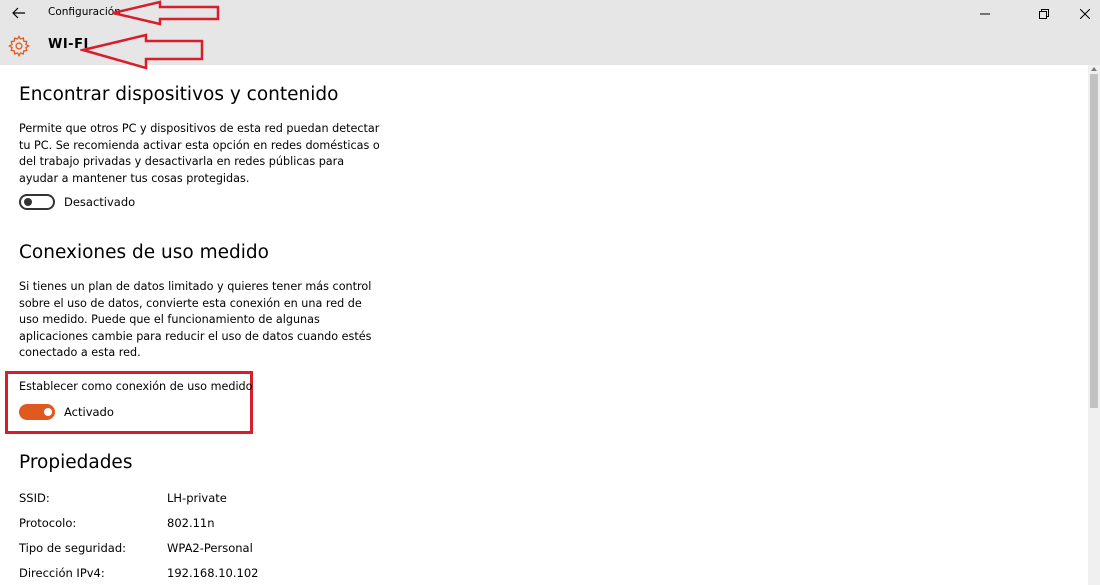 The width and height of the screenshot is (1100, 585). I want to click on property-value-ssid: LH-private, so click(197, 498).